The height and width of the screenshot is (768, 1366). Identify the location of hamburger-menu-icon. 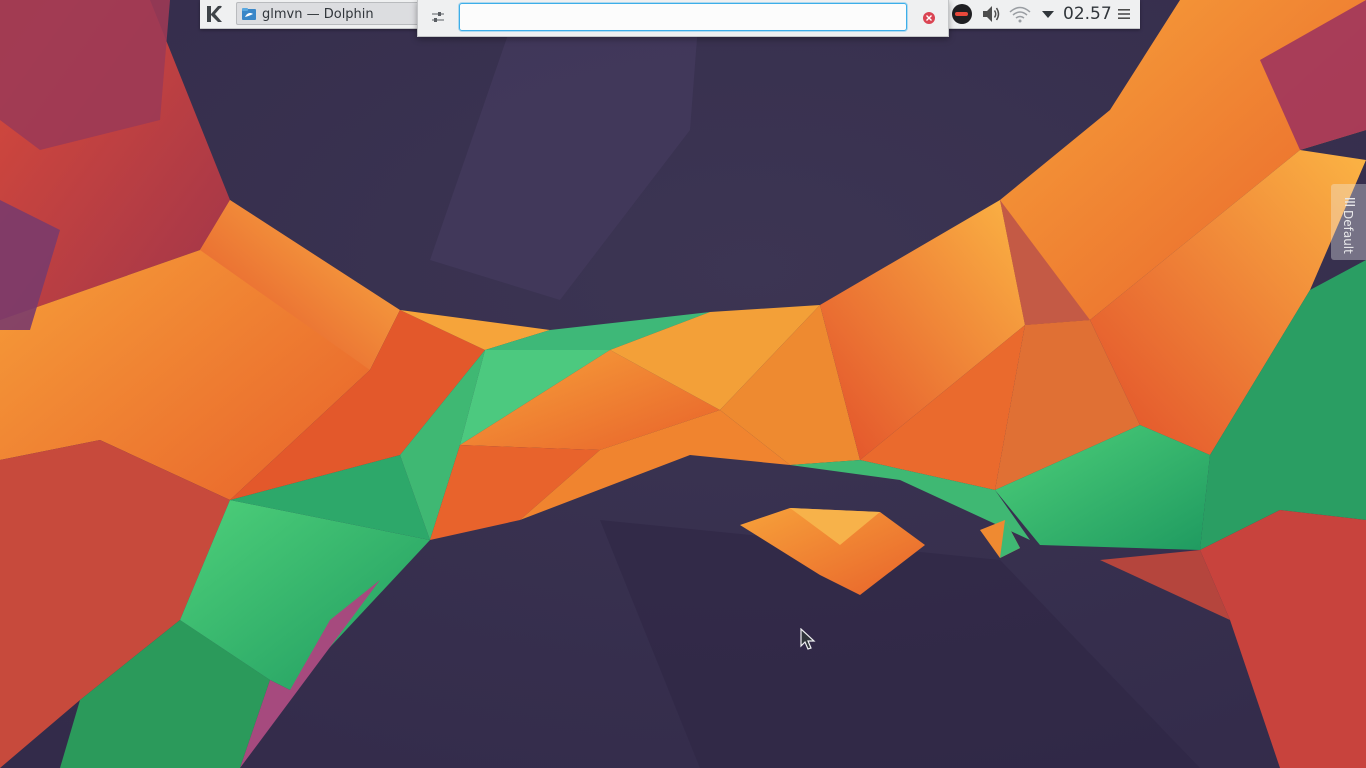
(1124, 14).